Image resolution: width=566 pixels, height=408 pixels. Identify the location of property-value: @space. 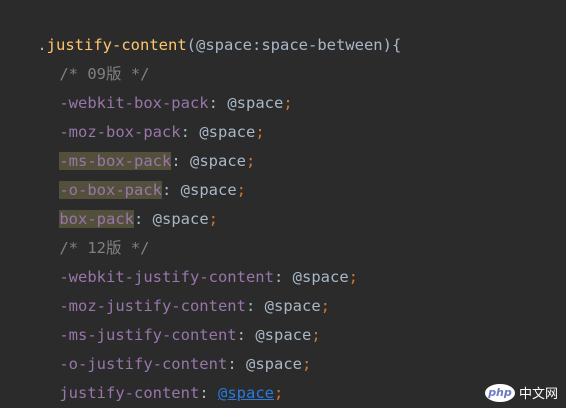
(180, 219).